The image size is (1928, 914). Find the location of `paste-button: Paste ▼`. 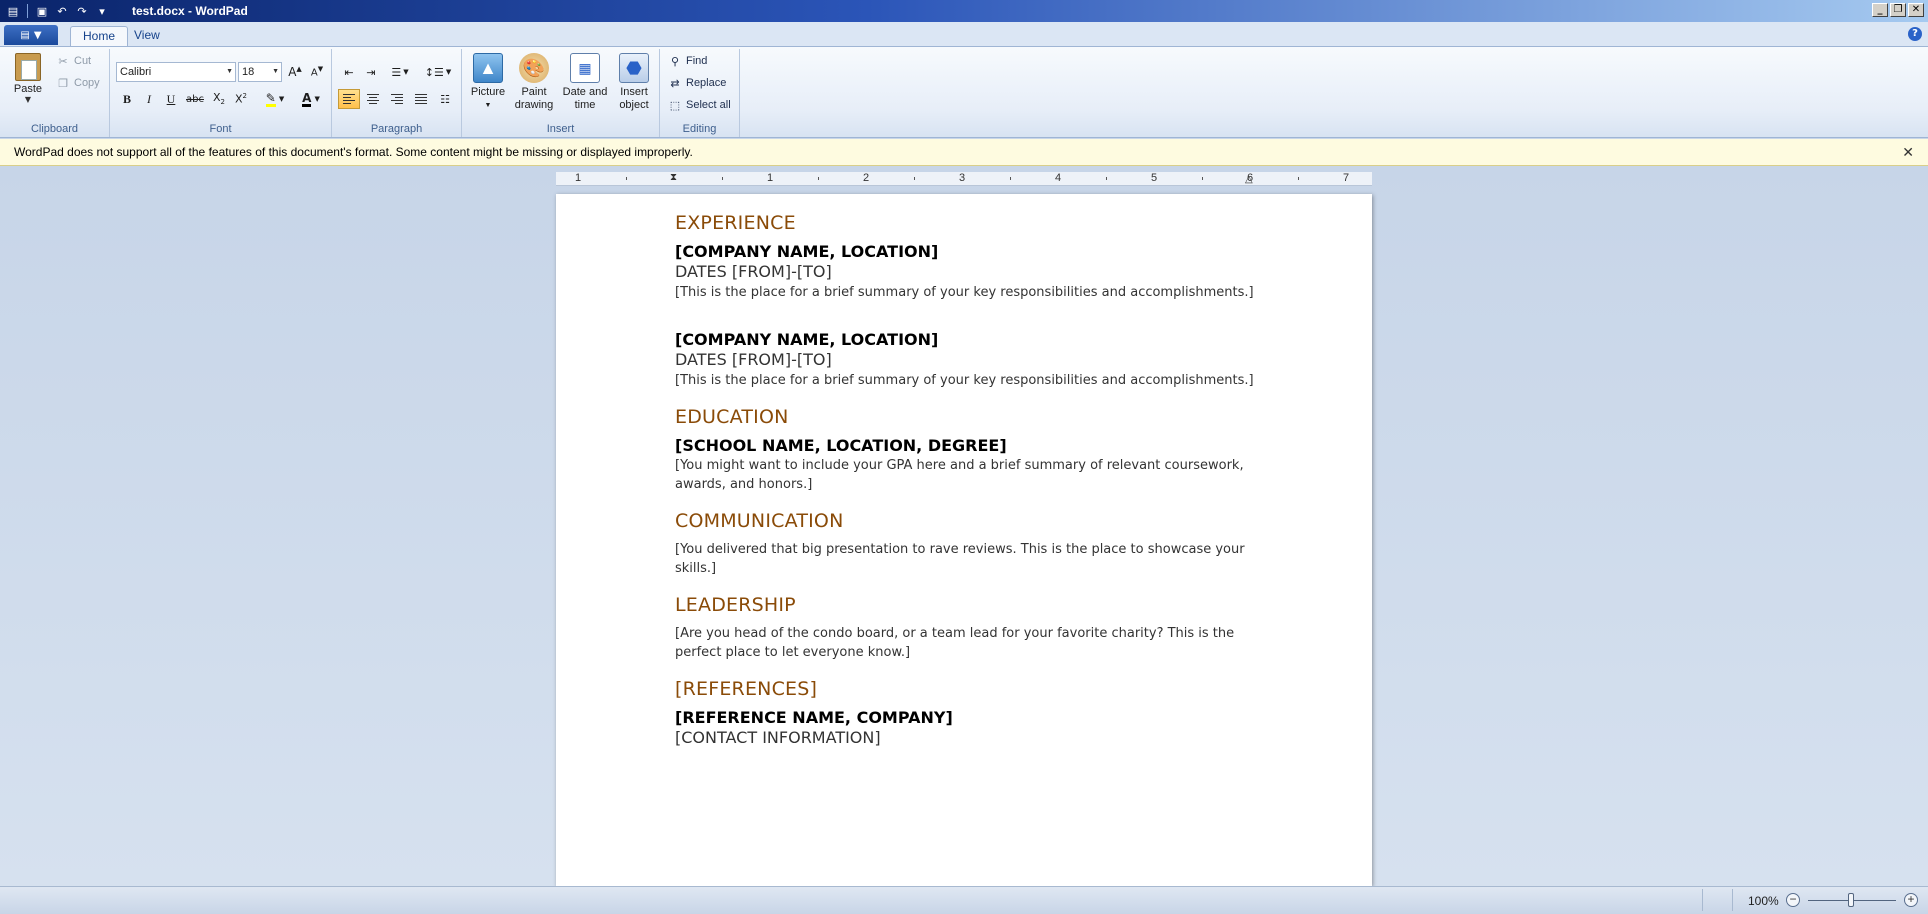

paste-button: Paste ▼ is located at coordinates (28, 78).